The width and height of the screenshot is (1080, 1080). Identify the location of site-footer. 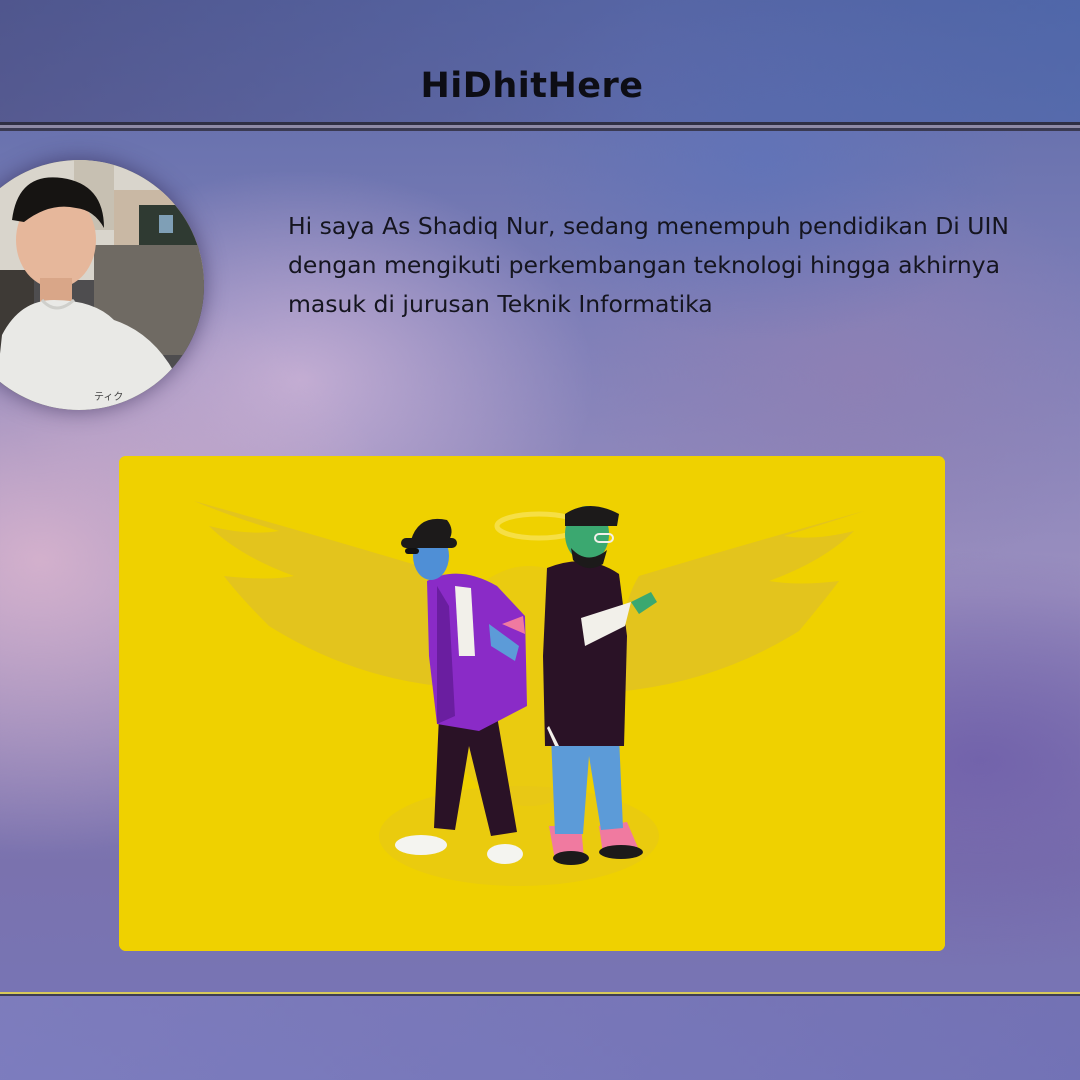
(540, 1036).